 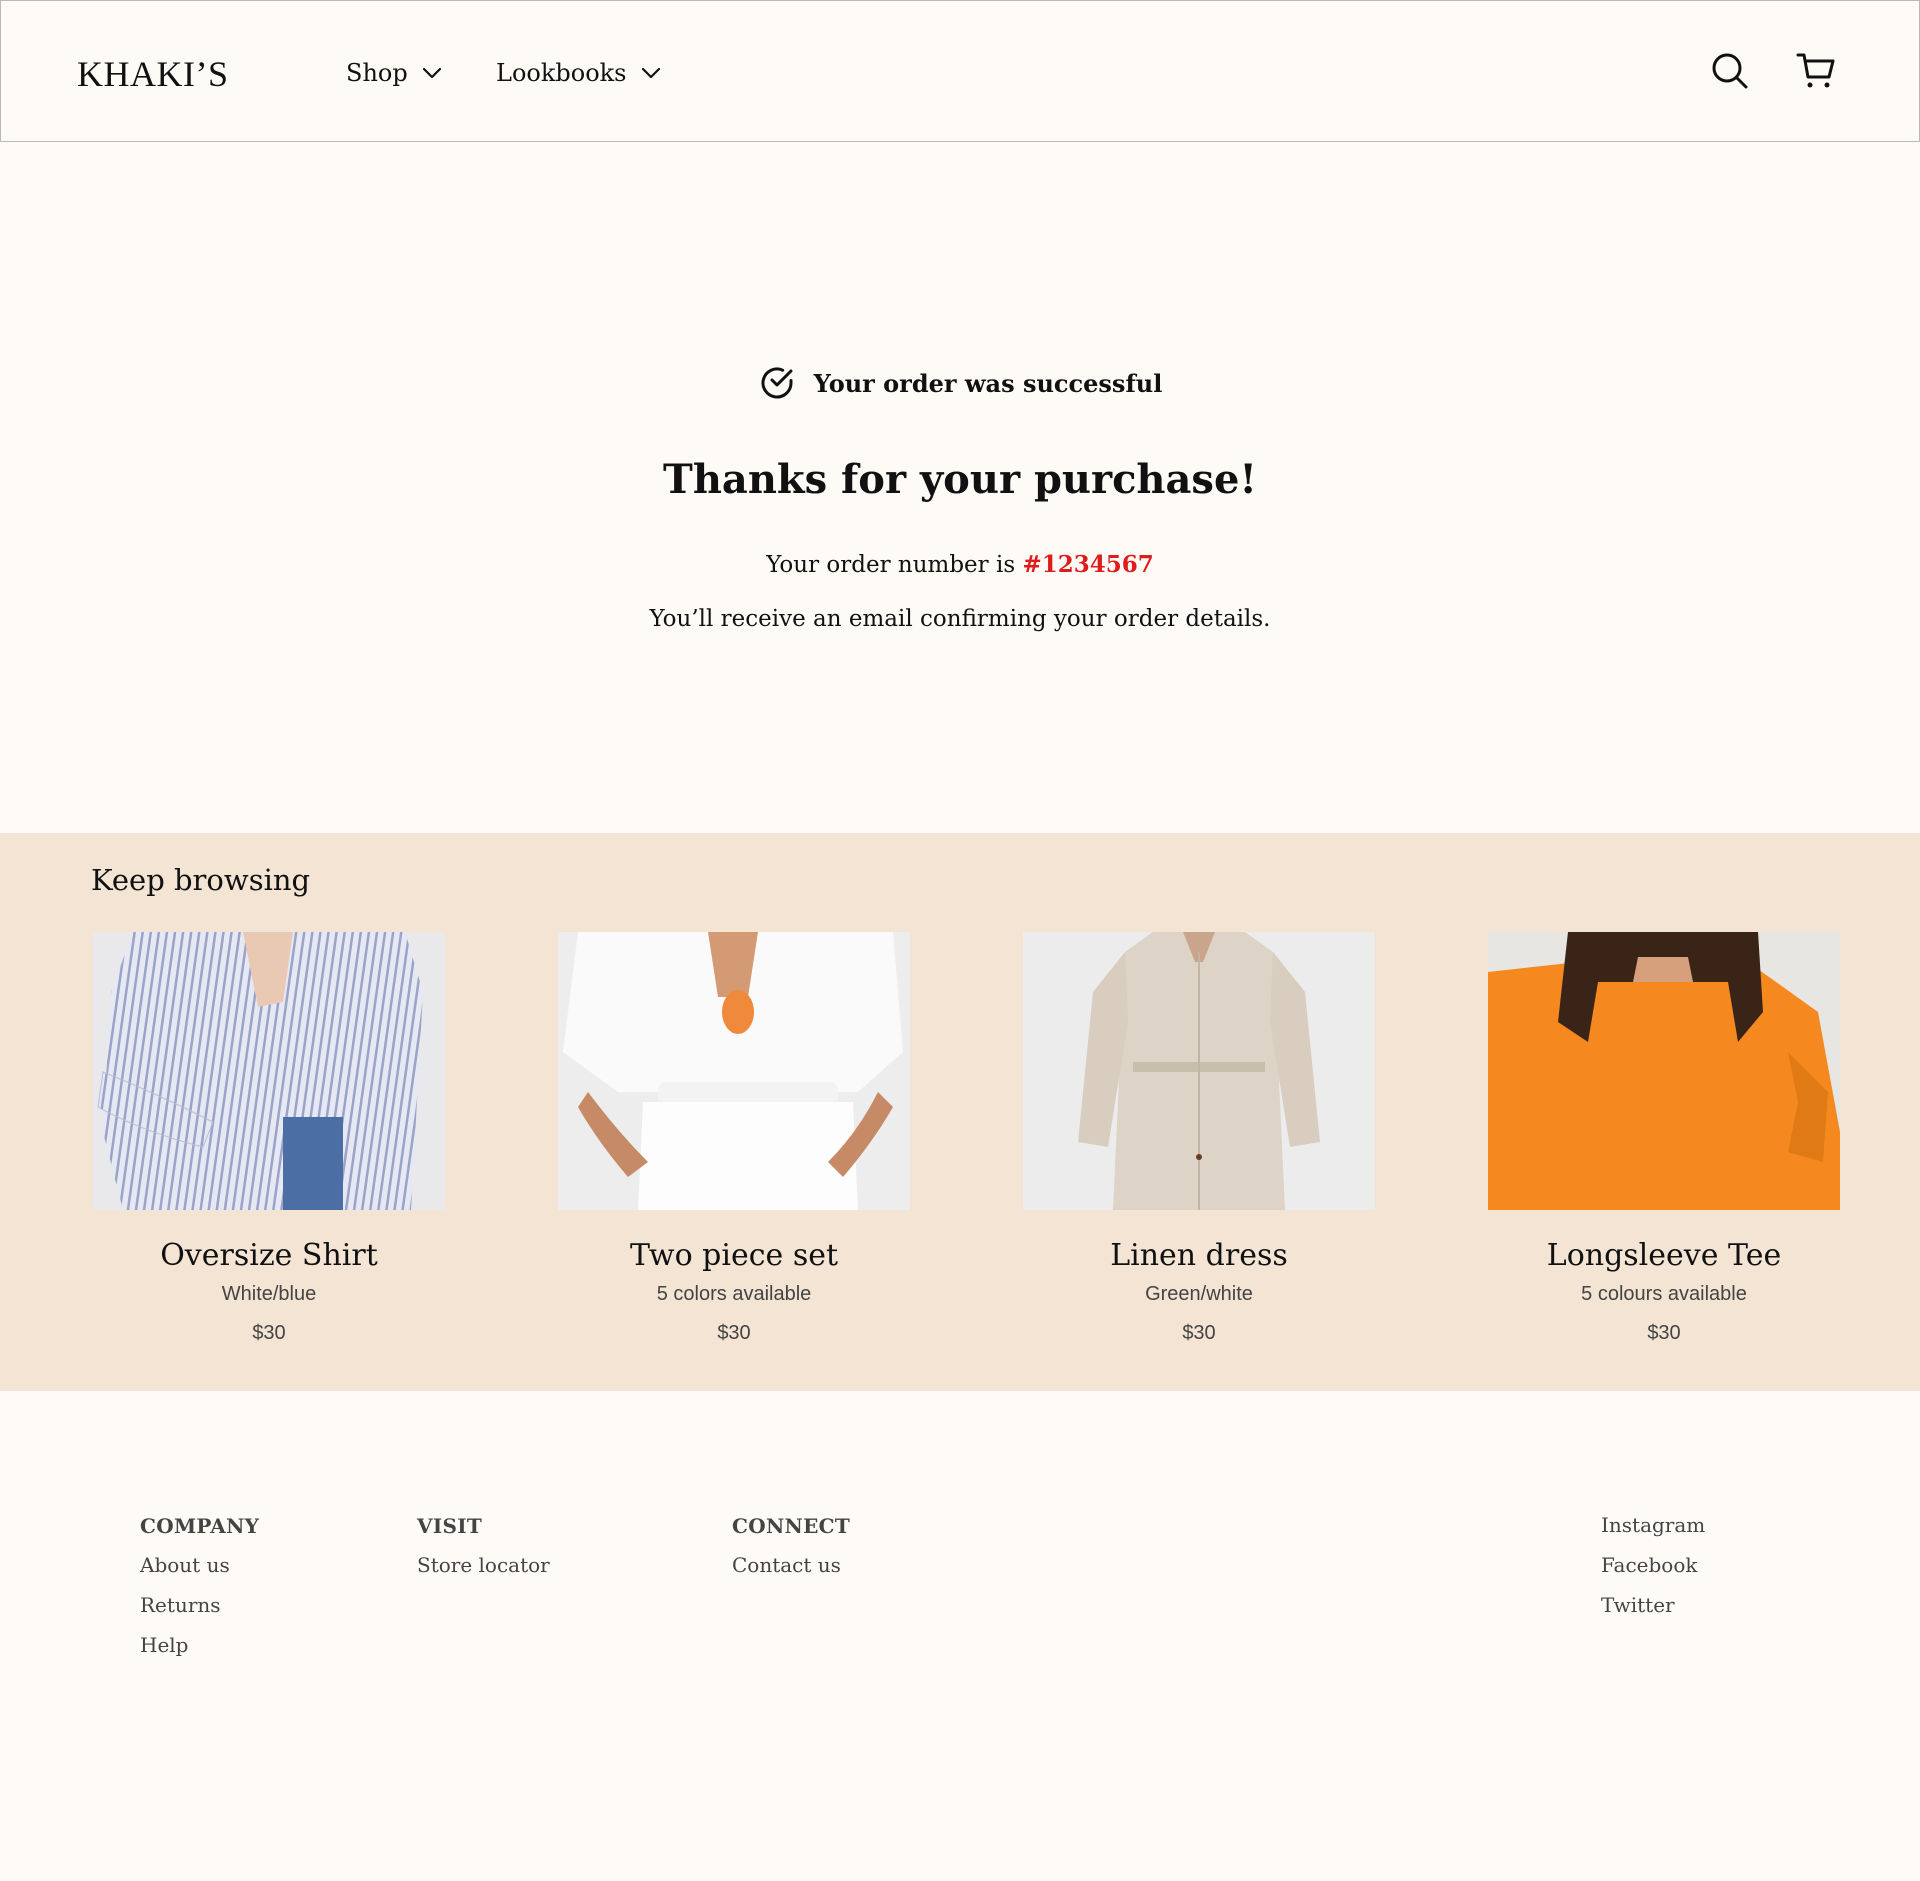 I want to click on orange-longsleeve-photo, so click(x=1664, y=1071).